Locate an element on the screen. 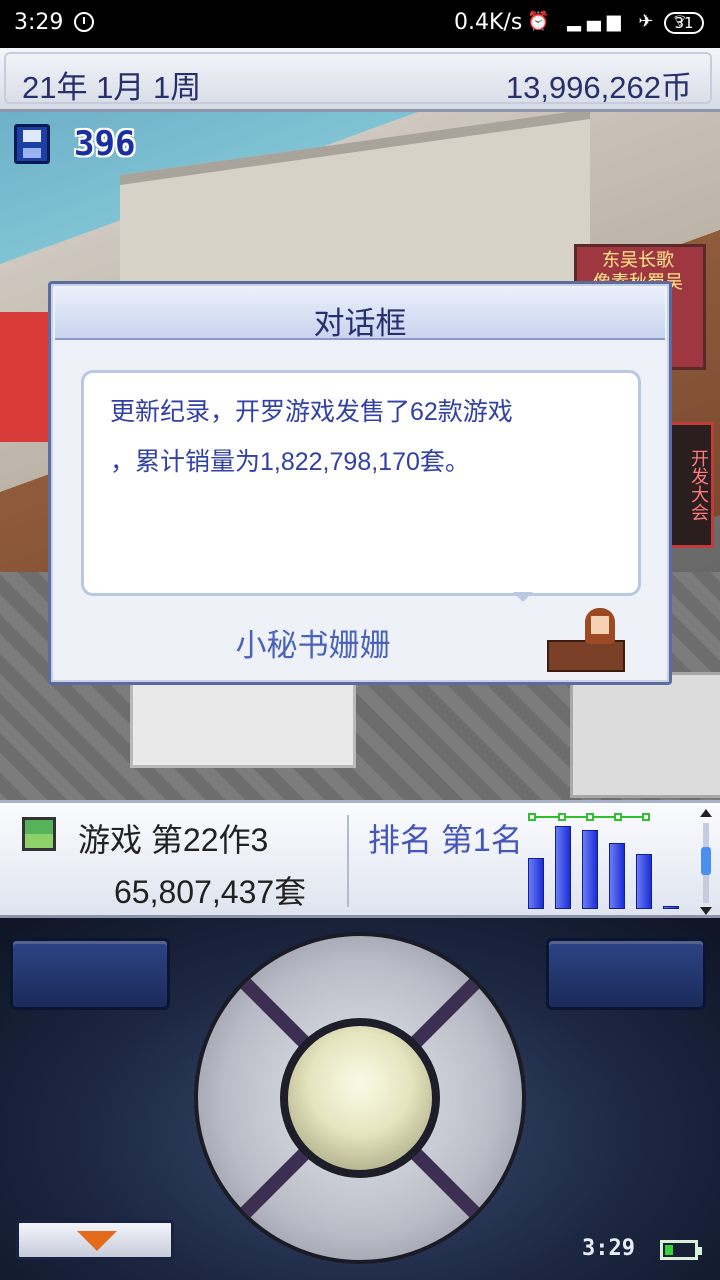 Image resolution: width=720 pixels, height=1280 pixels. game-cartridge-icon is located at coordinates (39, 834).